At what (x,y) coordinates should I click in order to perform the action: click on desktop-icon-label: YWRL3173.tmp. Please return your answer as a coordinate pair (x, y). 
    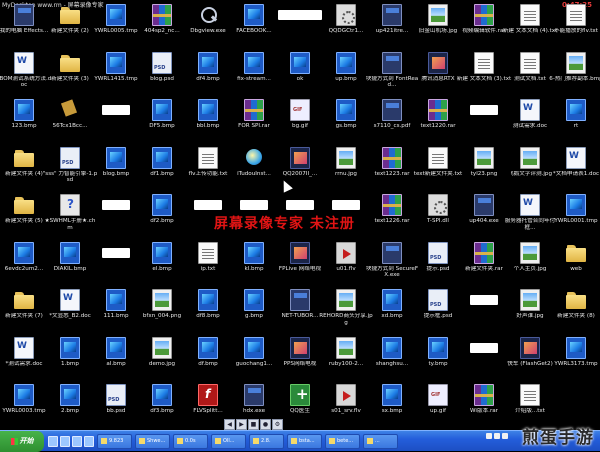
    Looking at the image, I should click on (576, 363).